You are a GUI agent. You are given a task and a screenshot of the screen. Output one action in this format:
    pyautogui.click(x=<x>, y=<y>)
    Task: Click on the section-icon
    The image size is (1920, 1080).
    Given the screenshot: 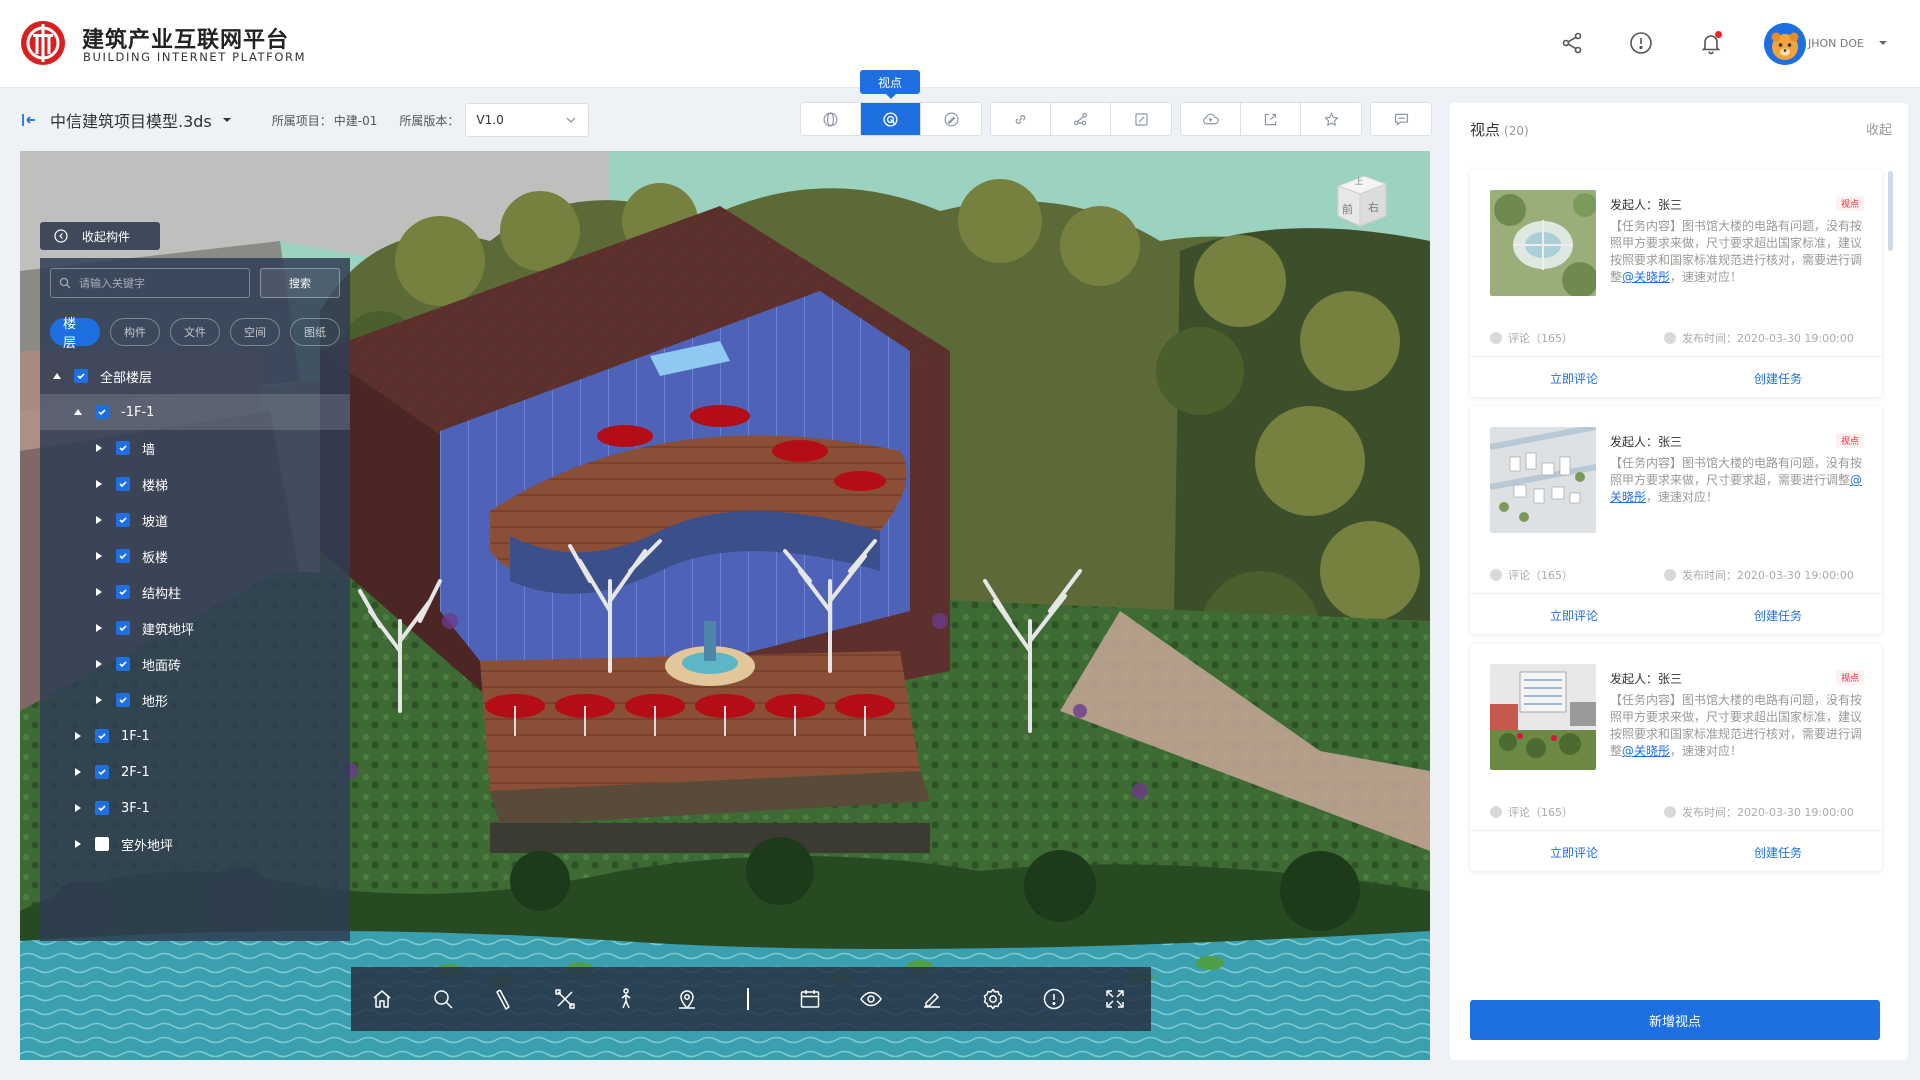 What is the action you would take?
    pyautogui.click(x=564, y=999)
    